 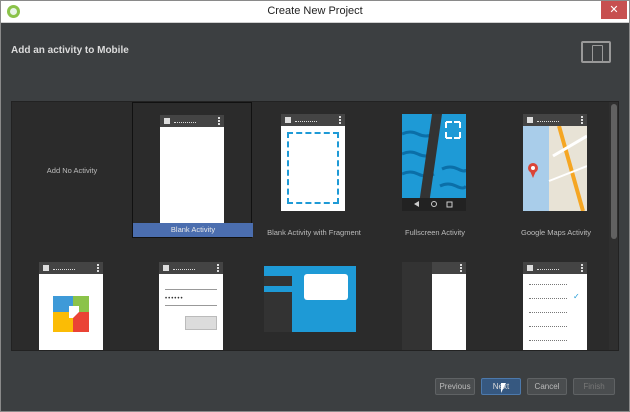 I want to click on tile-label: Blank Activity with Fragment, so click(x=314, y=232).